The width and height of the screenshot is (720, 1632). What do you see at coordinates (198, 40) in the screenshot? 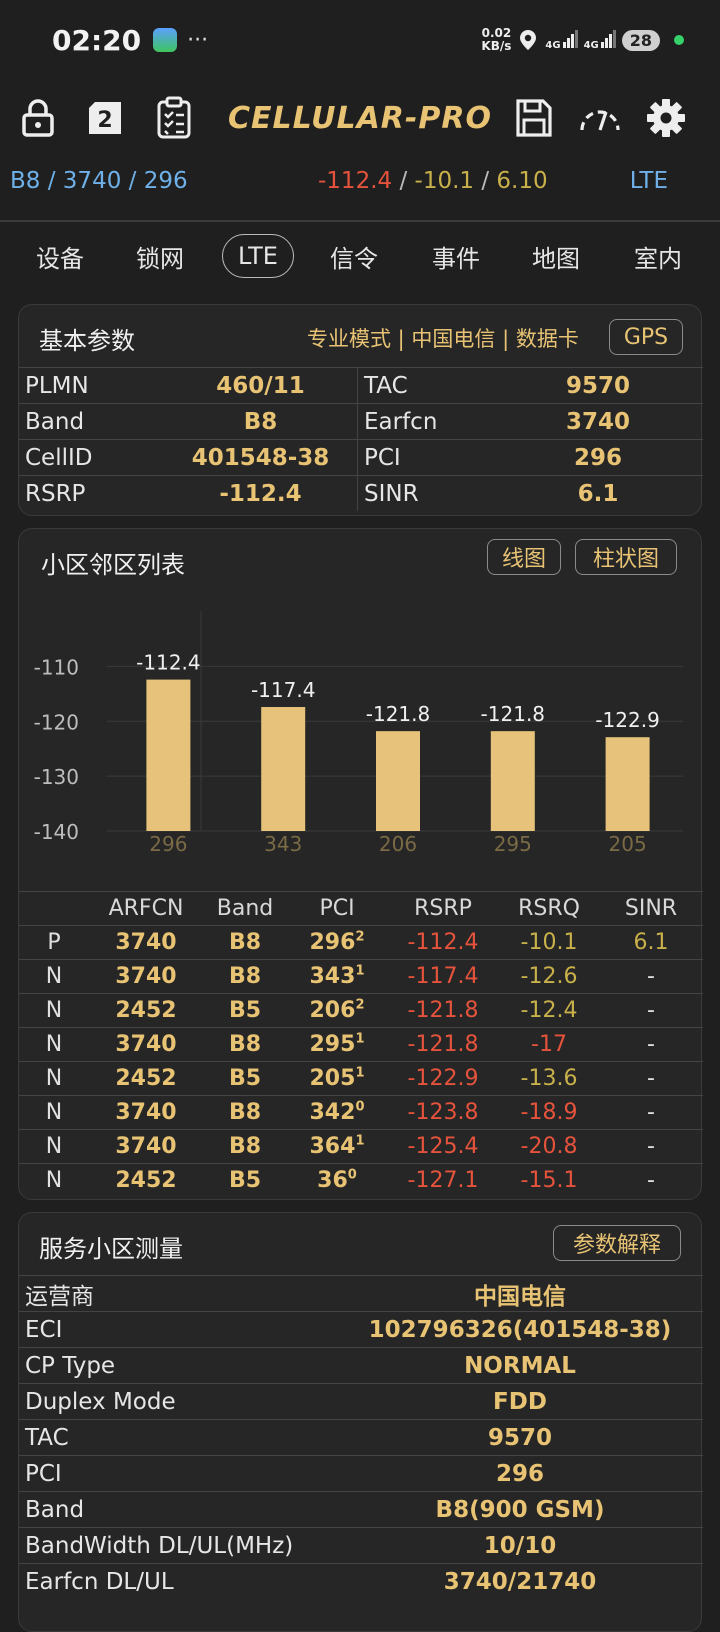
I see `more-notifications-icon: ···` at bounding box center [198, 40].